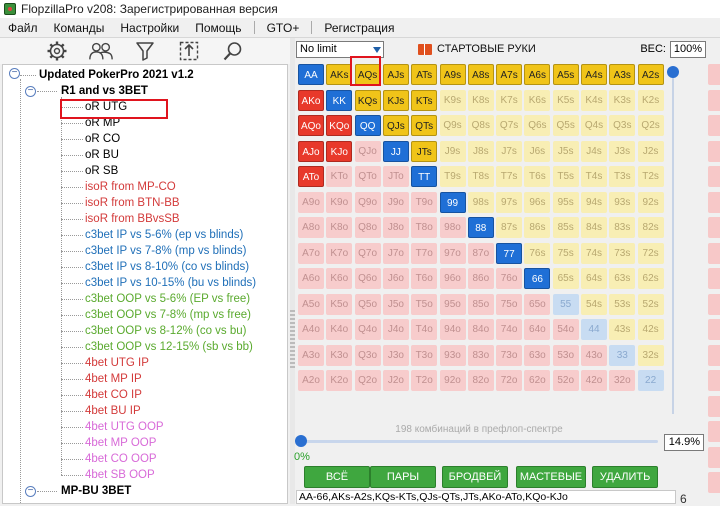 The width and height of the screenshot is (720, 506). What do you see at coordinates (480, 176) in the screenshot?
I see `hand-cell-t8s: T8s` at bounding box center [480, 176].